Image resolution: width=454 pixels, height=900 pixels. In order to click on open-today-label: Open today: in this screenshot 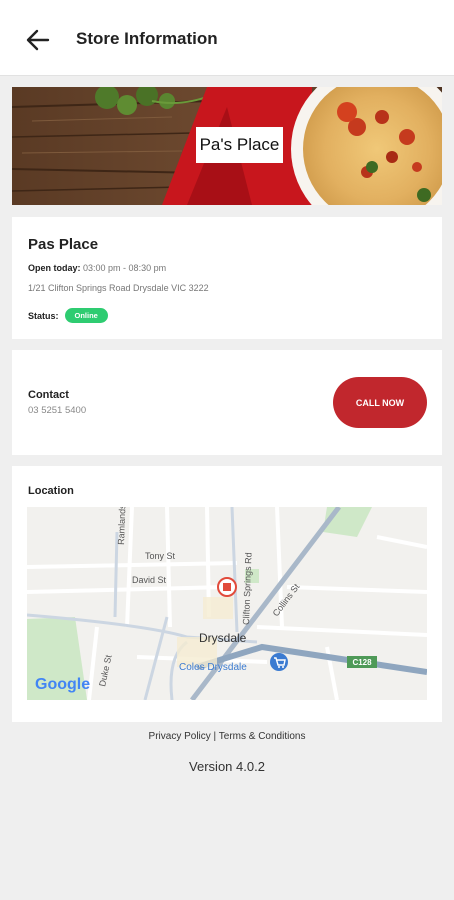, I will do `click(54, 268)`.